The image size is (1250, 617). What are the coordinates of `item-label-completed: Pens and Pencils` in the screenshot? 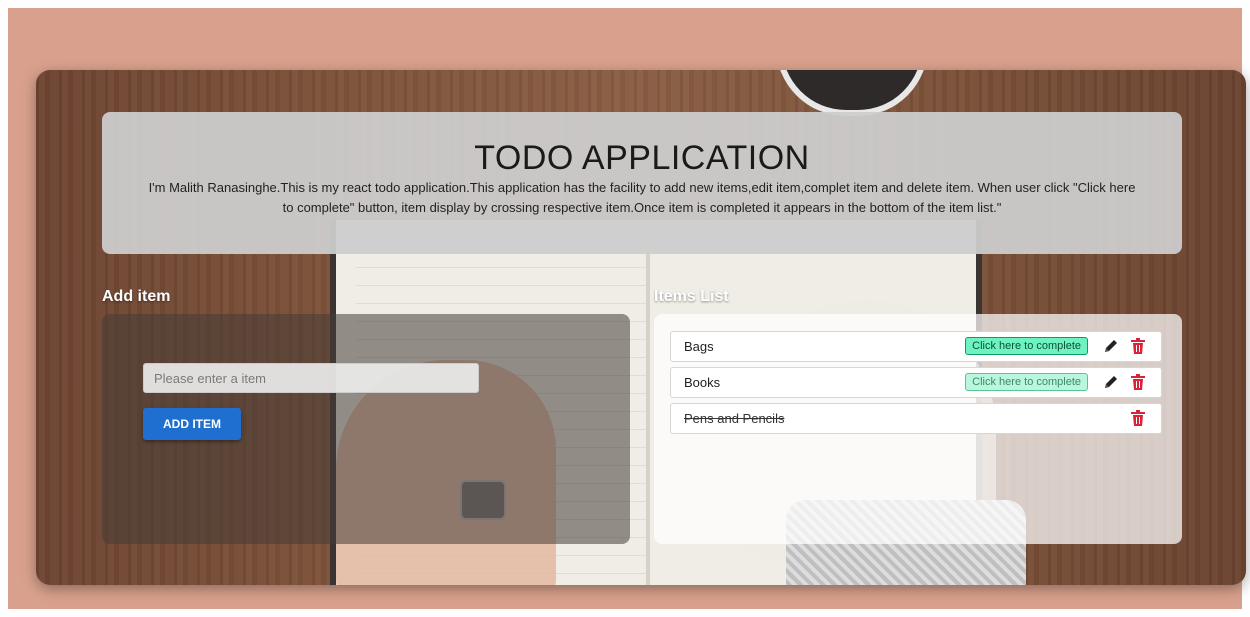 It's located at (734, 418).